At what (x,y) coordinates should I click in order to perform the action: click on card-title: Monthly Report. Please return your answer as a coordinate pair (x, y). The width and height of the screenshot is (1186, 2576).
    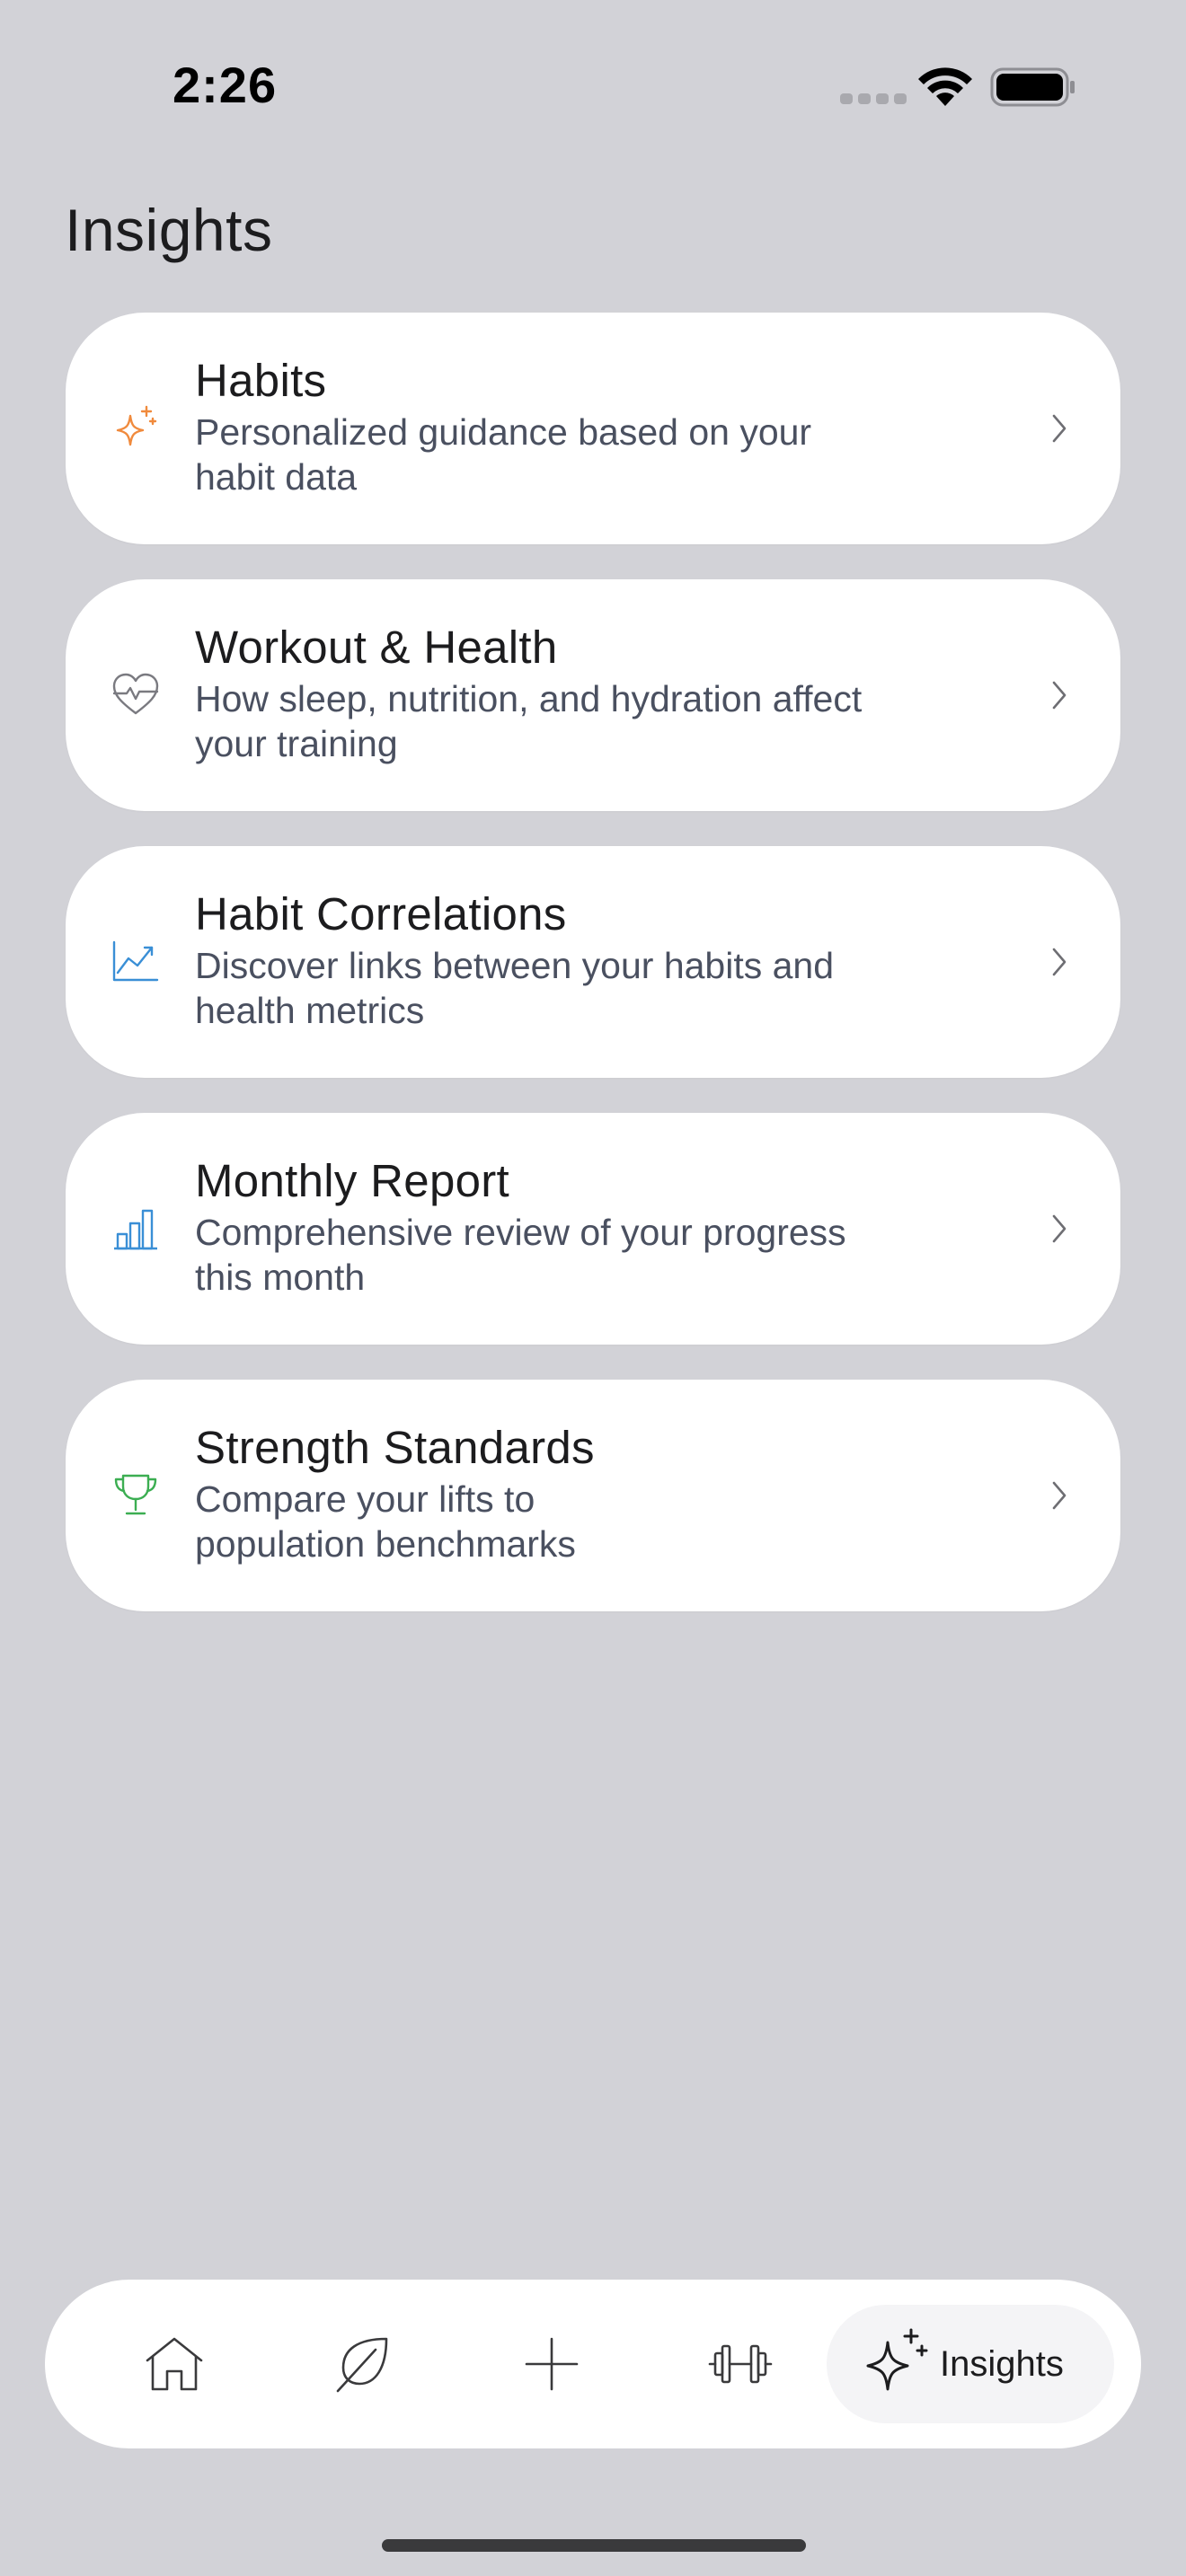
    Looking at the image, I should click on (352, 1180).